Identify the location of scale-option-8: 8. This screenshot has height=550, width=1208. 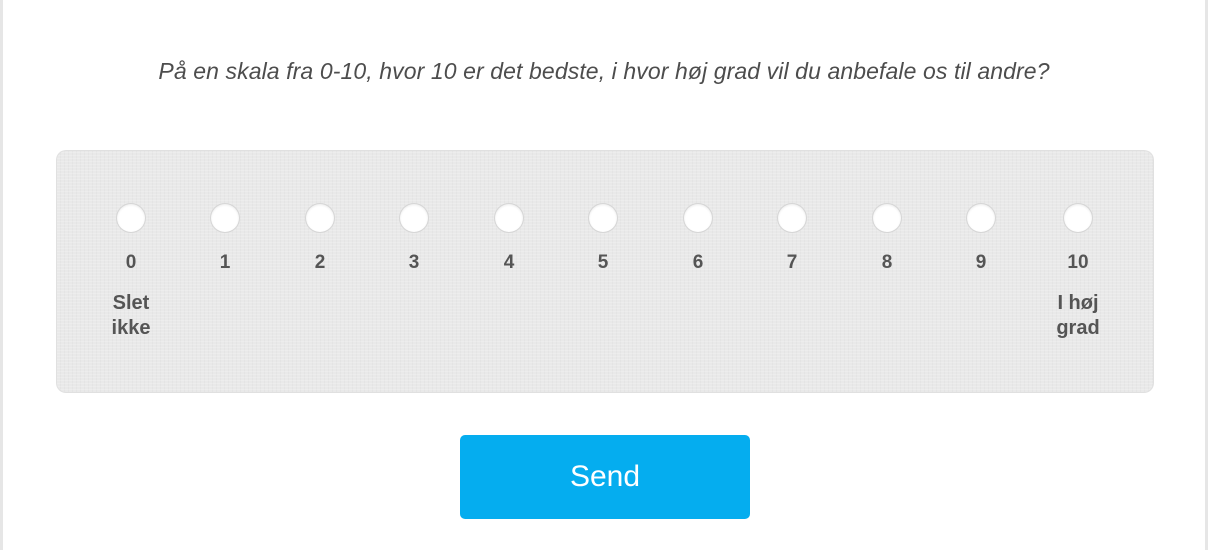
(887, 271).